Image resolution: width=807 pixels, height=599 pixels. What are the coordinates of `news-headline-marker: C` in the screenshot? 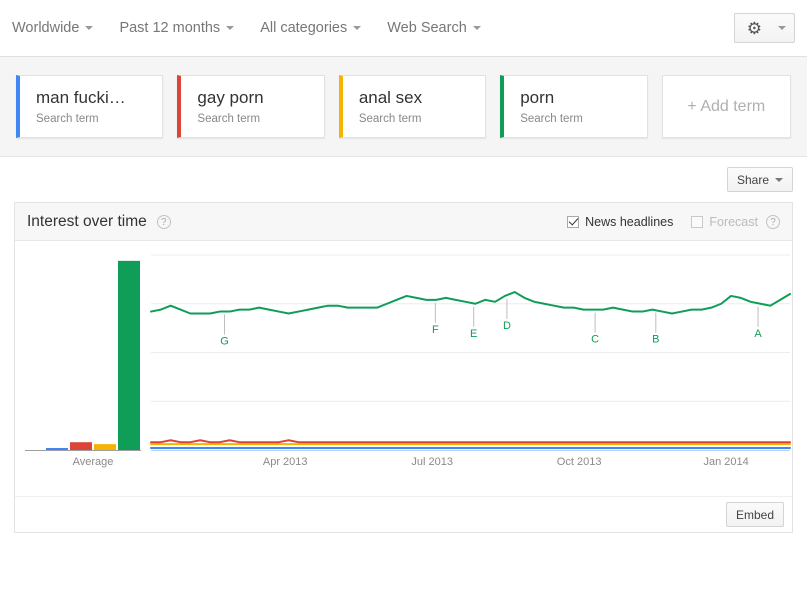 It's located at (595, 340).